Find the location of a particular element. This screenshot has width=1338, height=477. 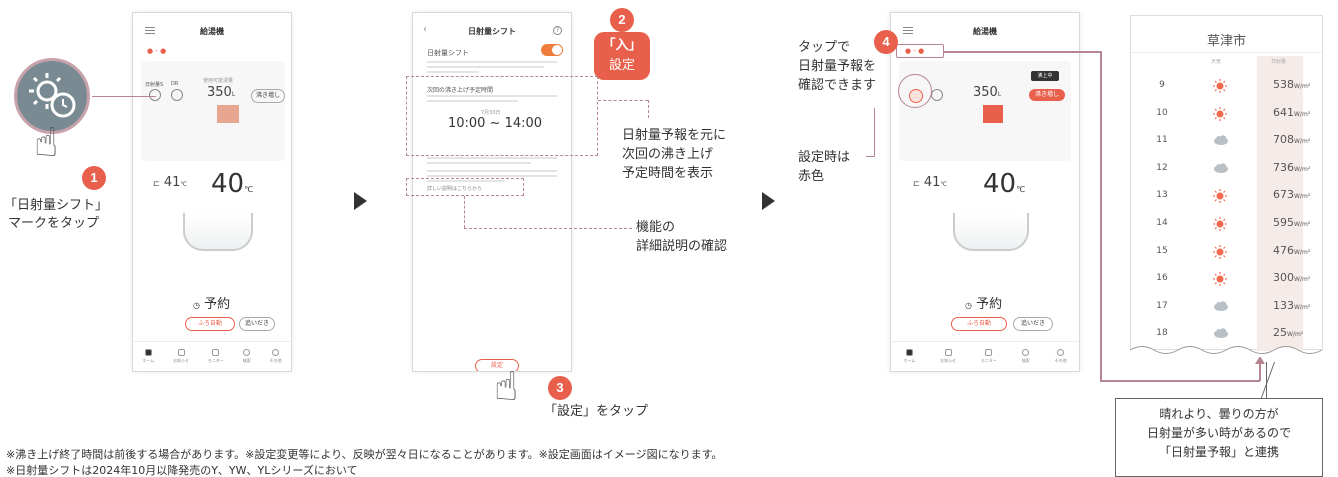

temp-display: ⊏ 41℃ is located at coordinates (930, 182).